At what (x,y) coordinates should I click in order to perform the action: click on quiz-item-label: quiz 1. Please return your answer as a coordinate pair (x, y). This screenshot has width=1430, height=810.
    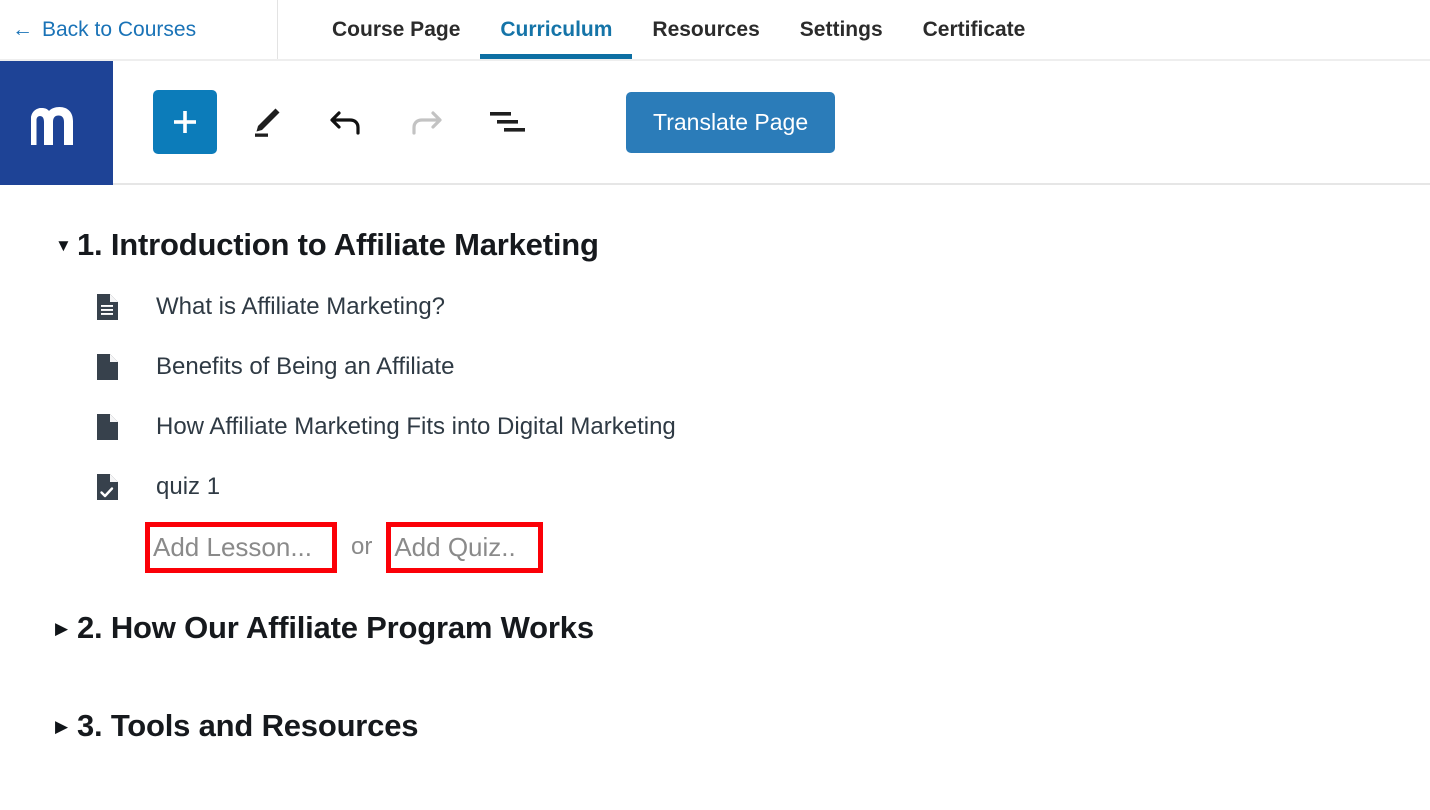
    Looking at the image, I should click on (188, 486).